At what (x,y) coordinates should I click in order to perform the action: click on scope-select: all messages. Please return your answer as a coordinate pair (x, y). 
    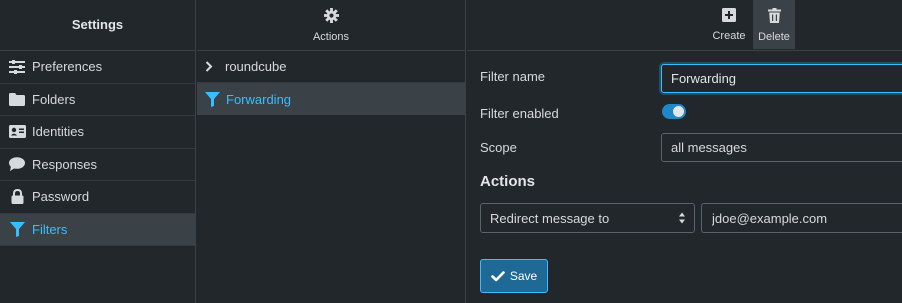
    Looking at the image, I should click on (781, 147).